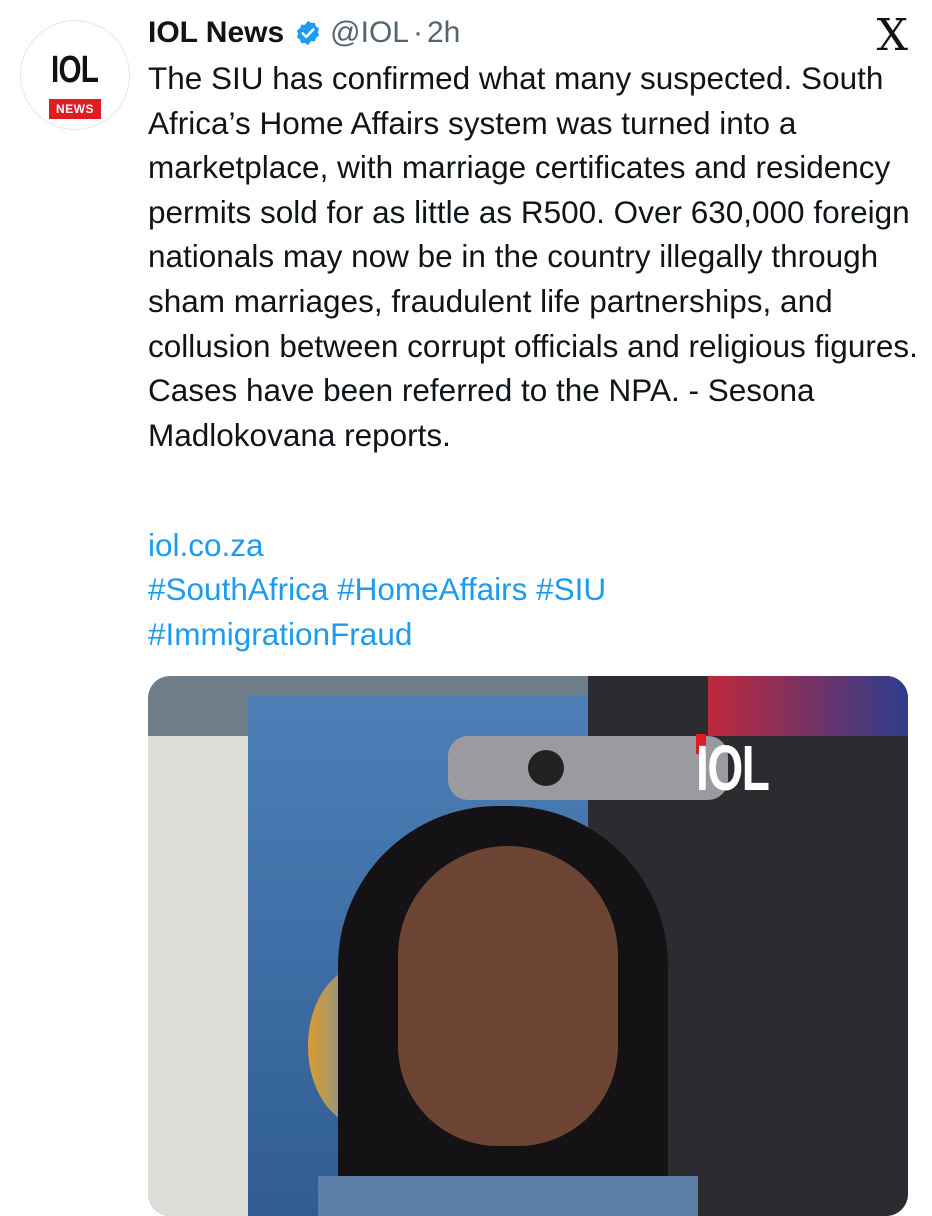 The image size is (932, 1216). I want to click on background-wall, so click(198, 976).